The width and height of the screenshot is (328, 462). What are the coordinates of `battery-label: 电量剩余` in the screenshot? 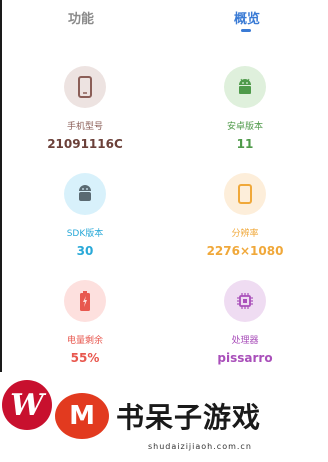 It's located at (84, 341).